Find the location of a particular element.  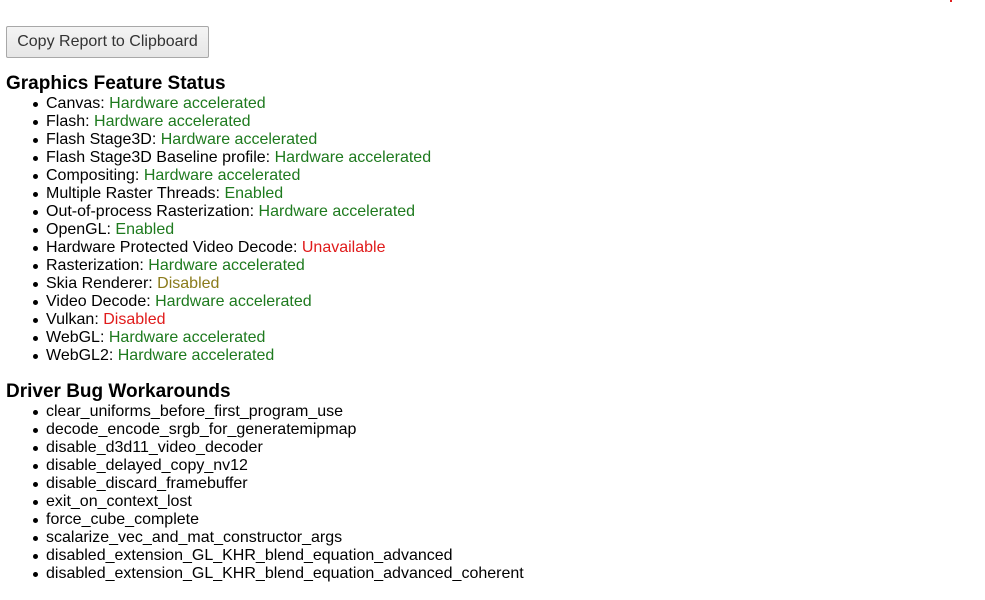

workaround-item: disable_discard_framebuffer is located at coordinates (278, 484).